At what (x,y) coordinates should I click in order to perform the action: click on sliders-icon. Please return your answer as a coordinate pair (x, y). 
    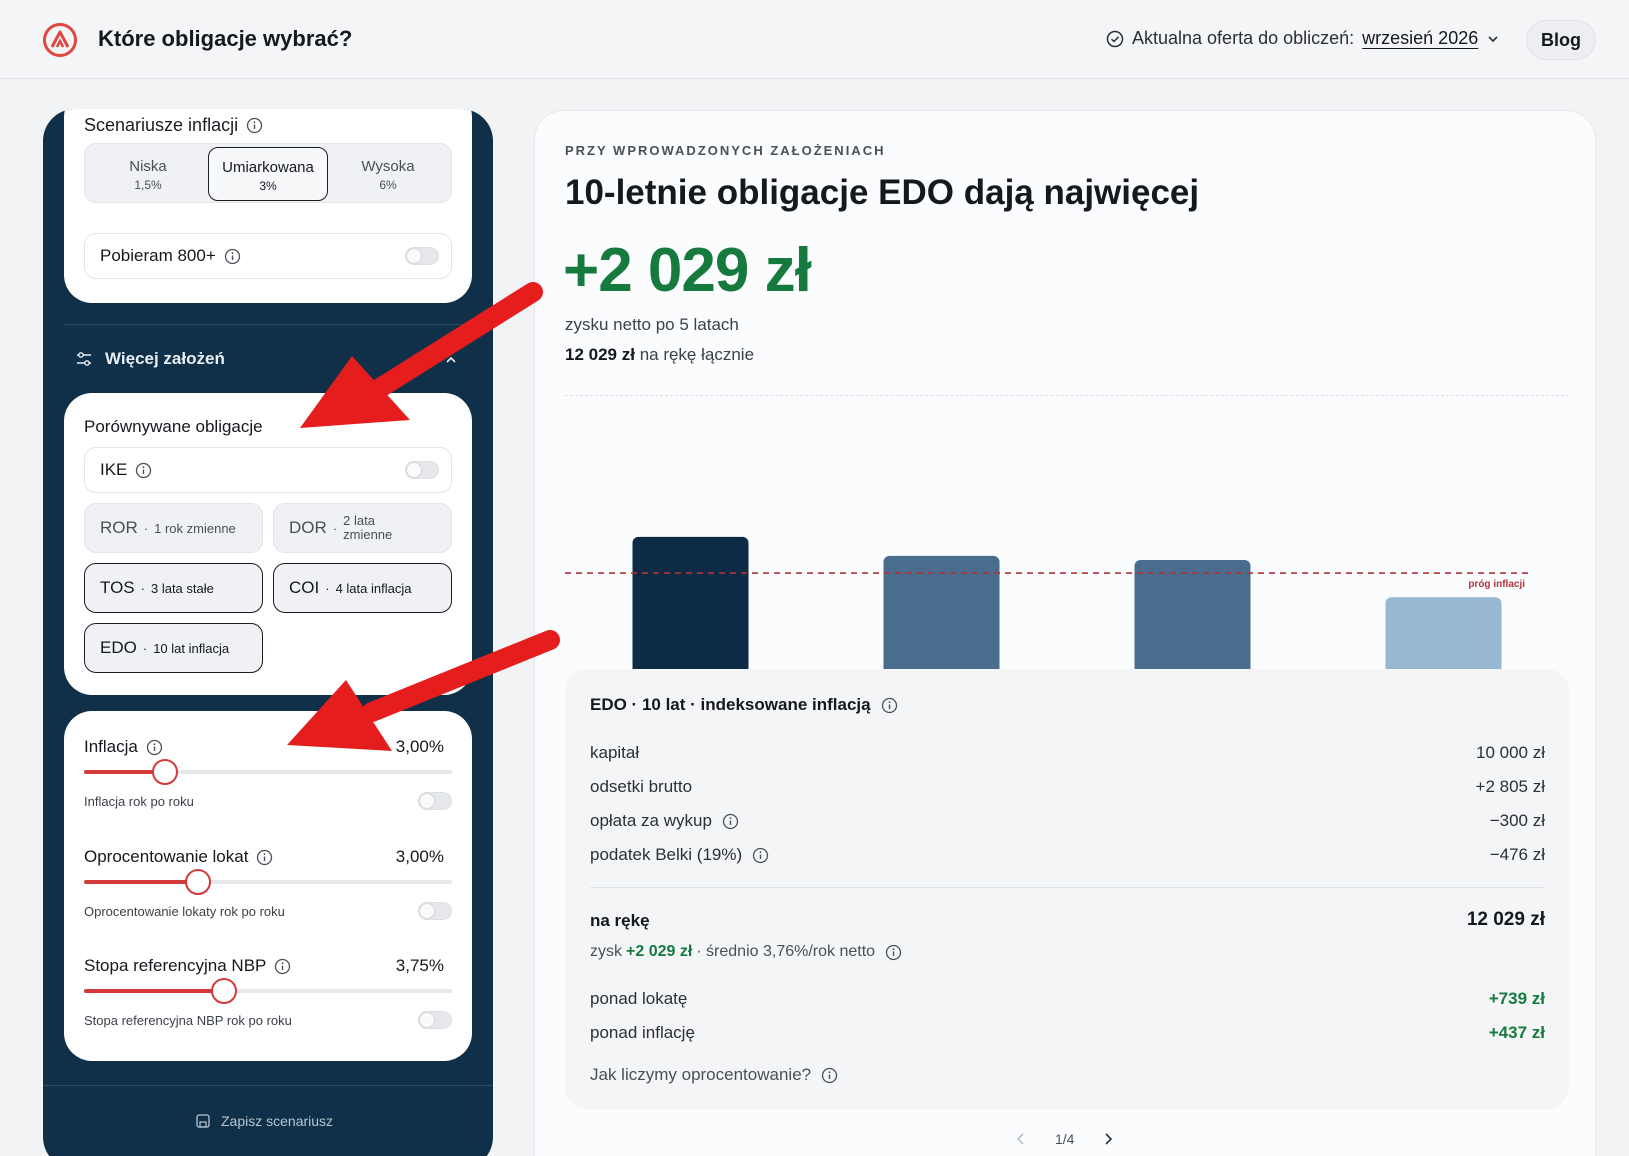
    Looking at the image, I should click on (84, 359).